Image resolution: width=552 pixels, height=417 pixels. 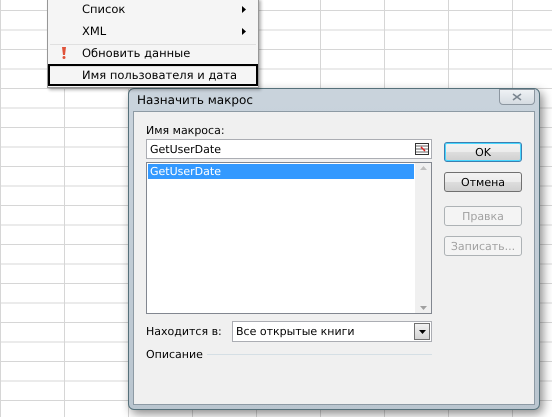 I want to click on exclamation-icon, so click(x=64, y=53).